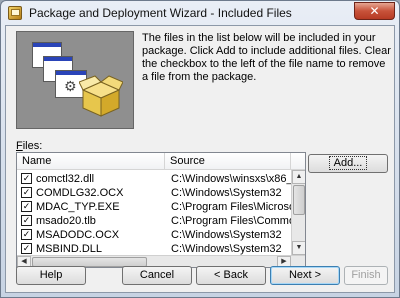 The width and height of the screenshot is (400, 298). Describe the element at coordinates (32, 146) in the screenshot. I see `files-label-text: iles:` at that location.